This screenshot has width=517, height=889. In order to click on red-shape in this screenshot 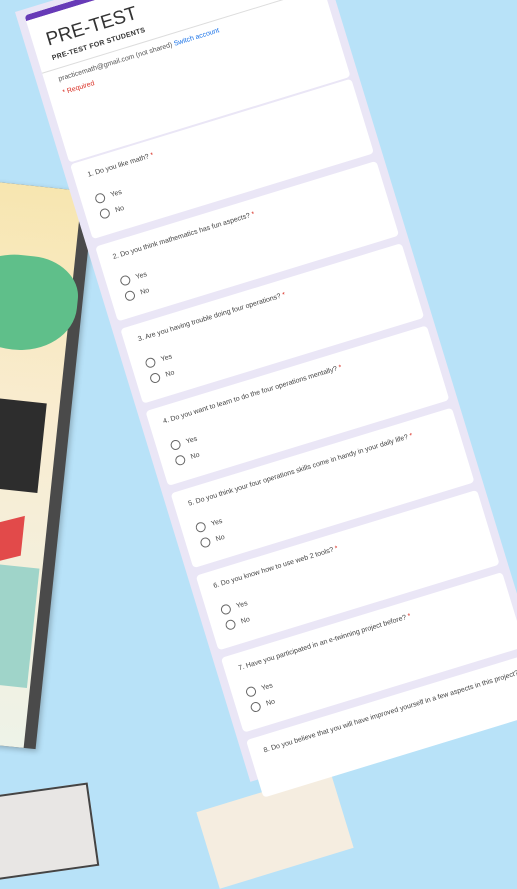, I will do `click(12, 543)`.